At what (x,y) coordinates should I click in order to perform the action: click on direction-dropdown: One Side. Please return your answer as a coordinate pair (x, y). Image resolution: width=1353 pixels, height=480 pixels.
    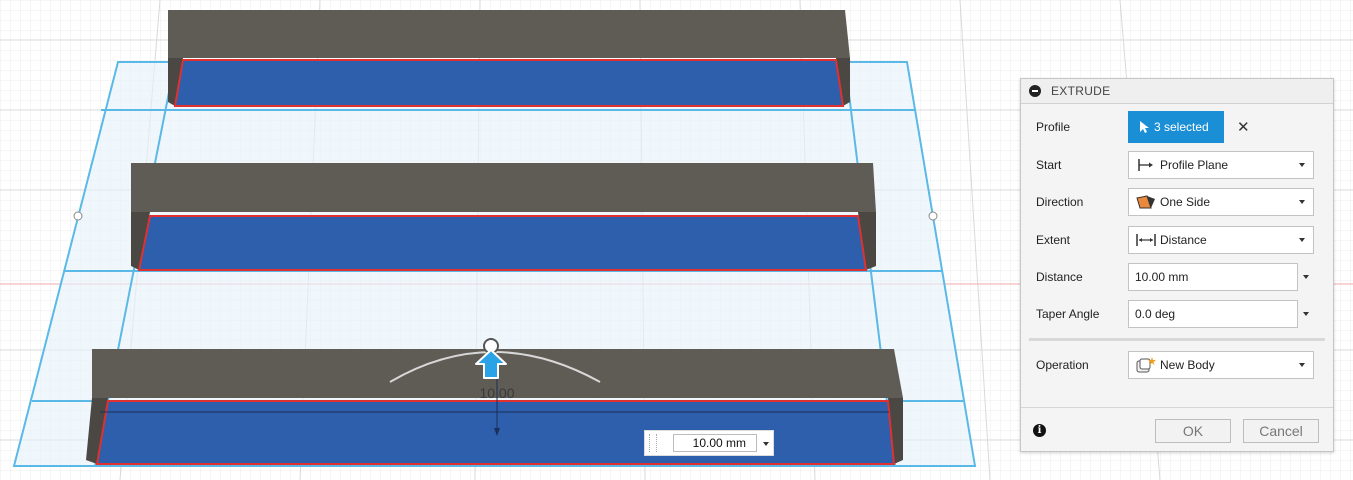
    Looking at the image, I should click on (1221, 202).